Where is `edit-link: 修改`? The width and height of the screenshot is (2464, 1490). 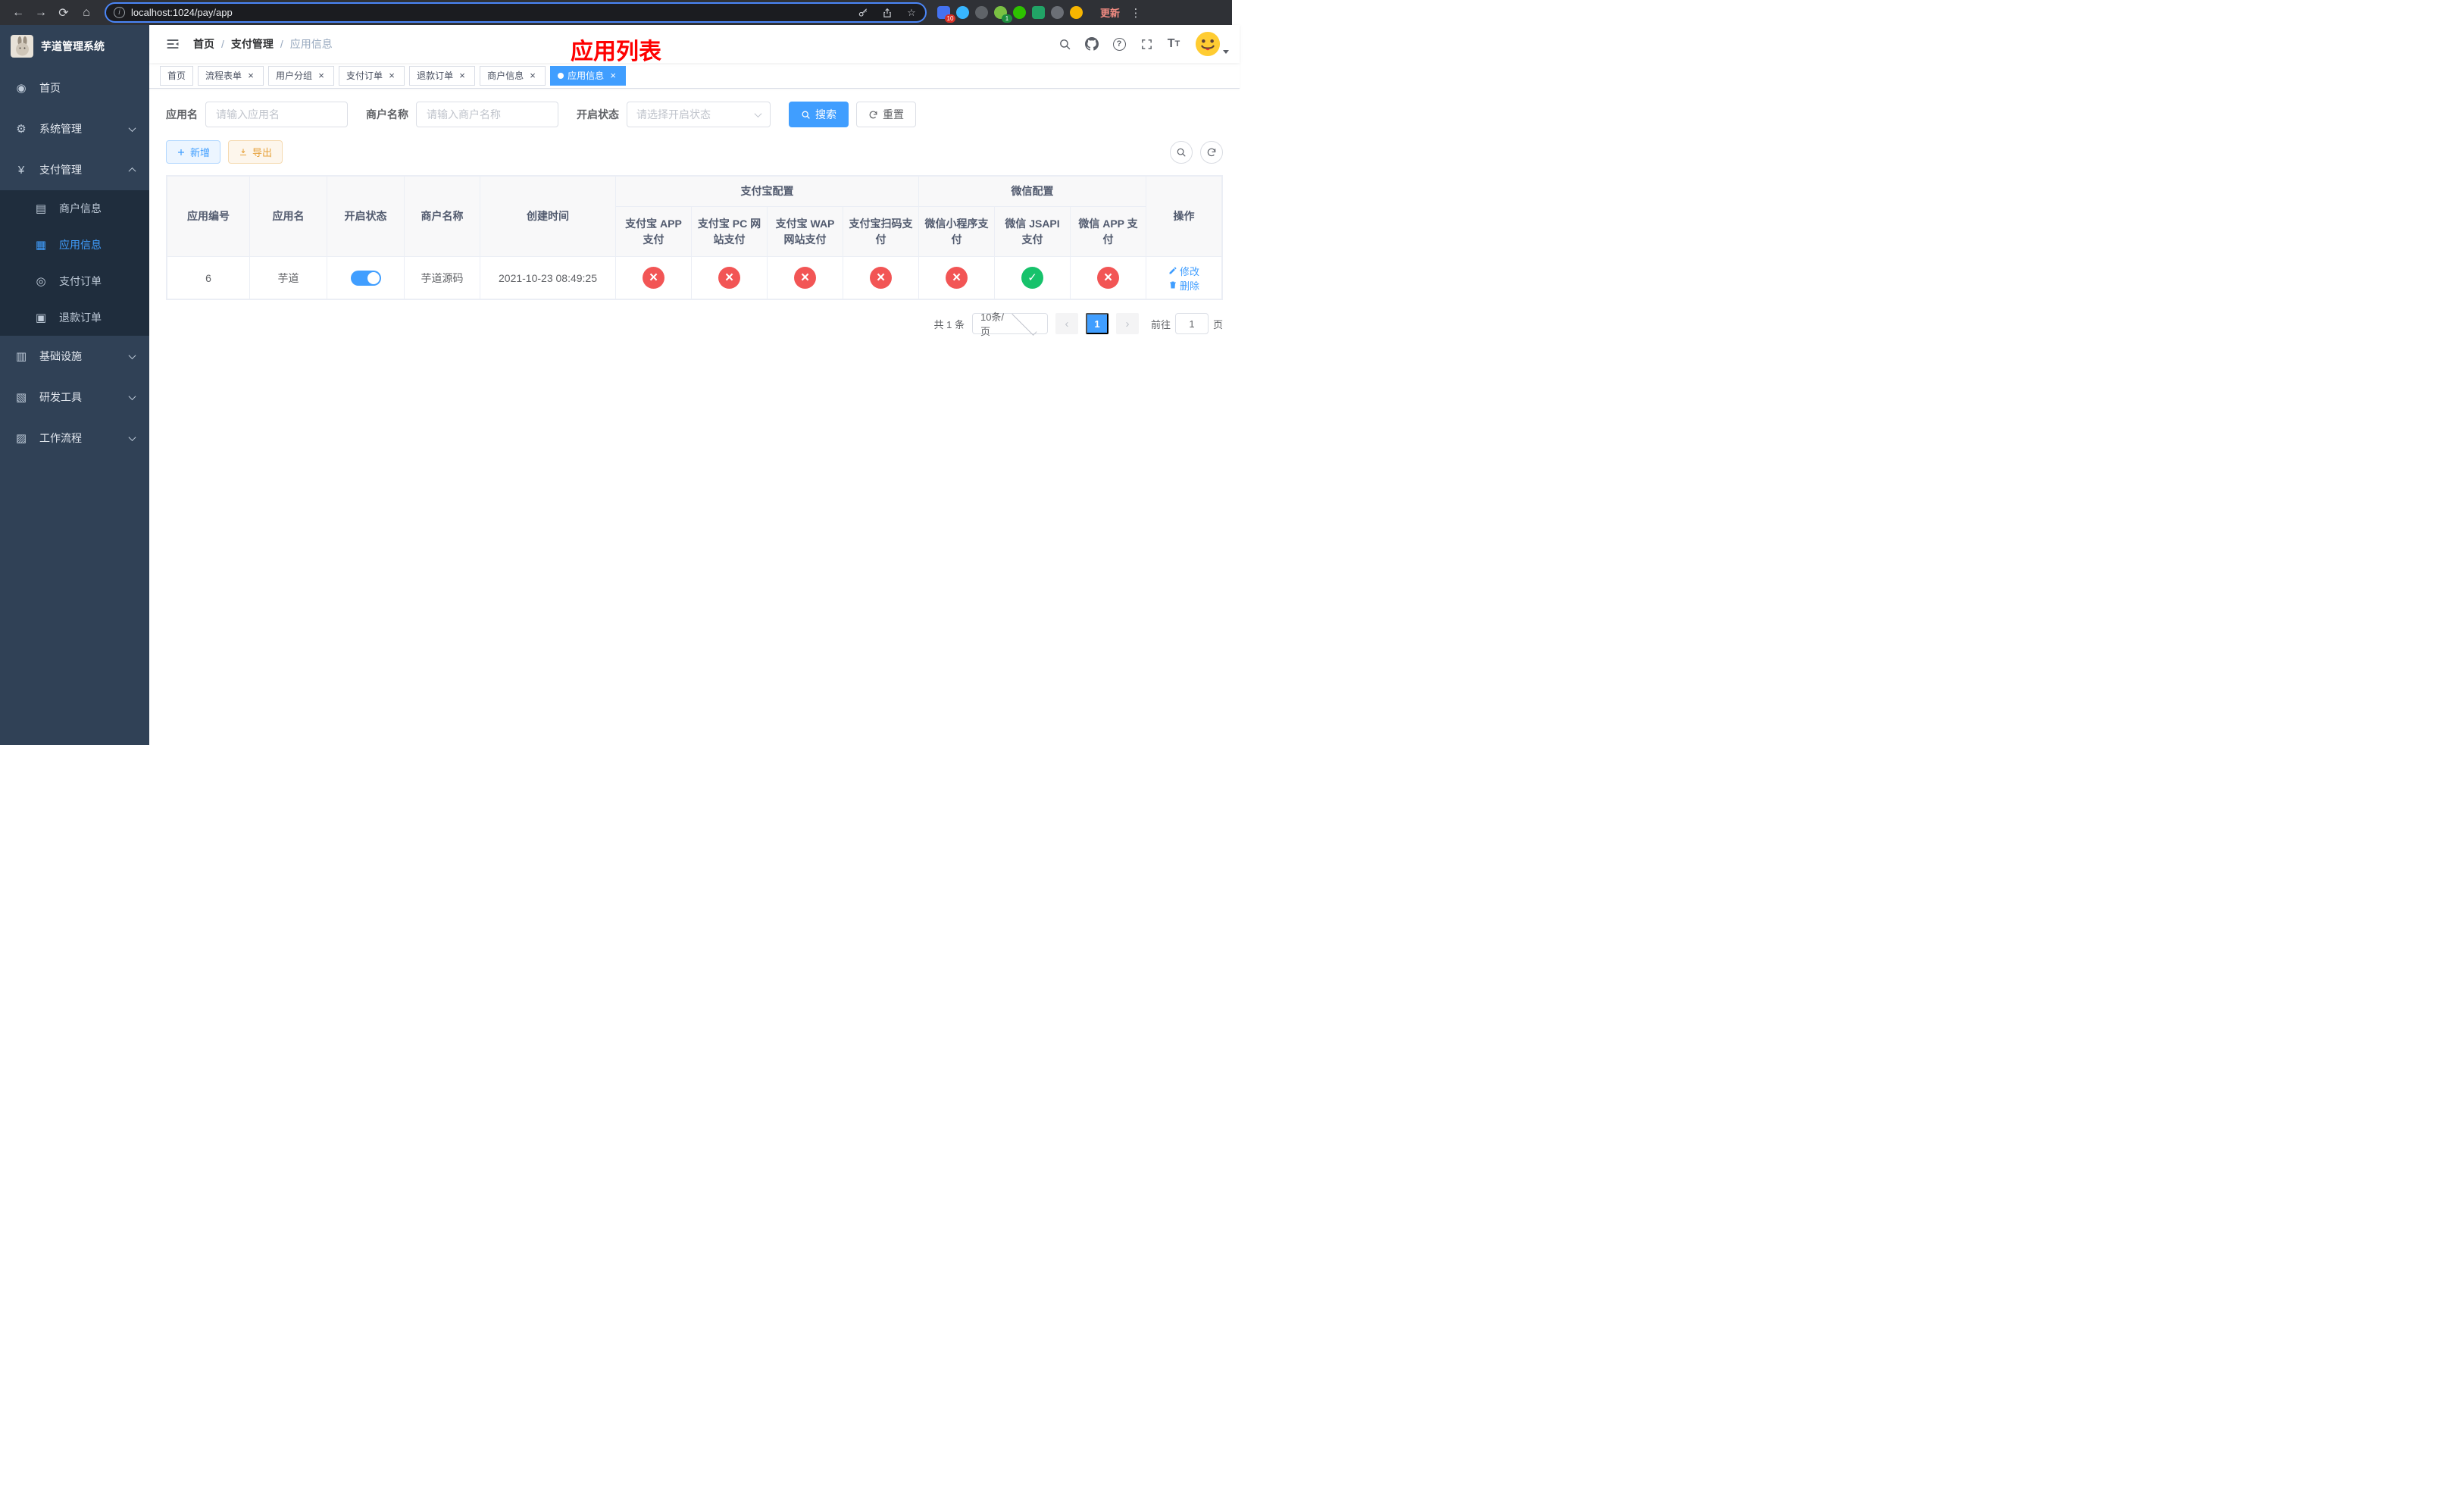 edit-link: 修改 is located at coordinates (1183, 271).